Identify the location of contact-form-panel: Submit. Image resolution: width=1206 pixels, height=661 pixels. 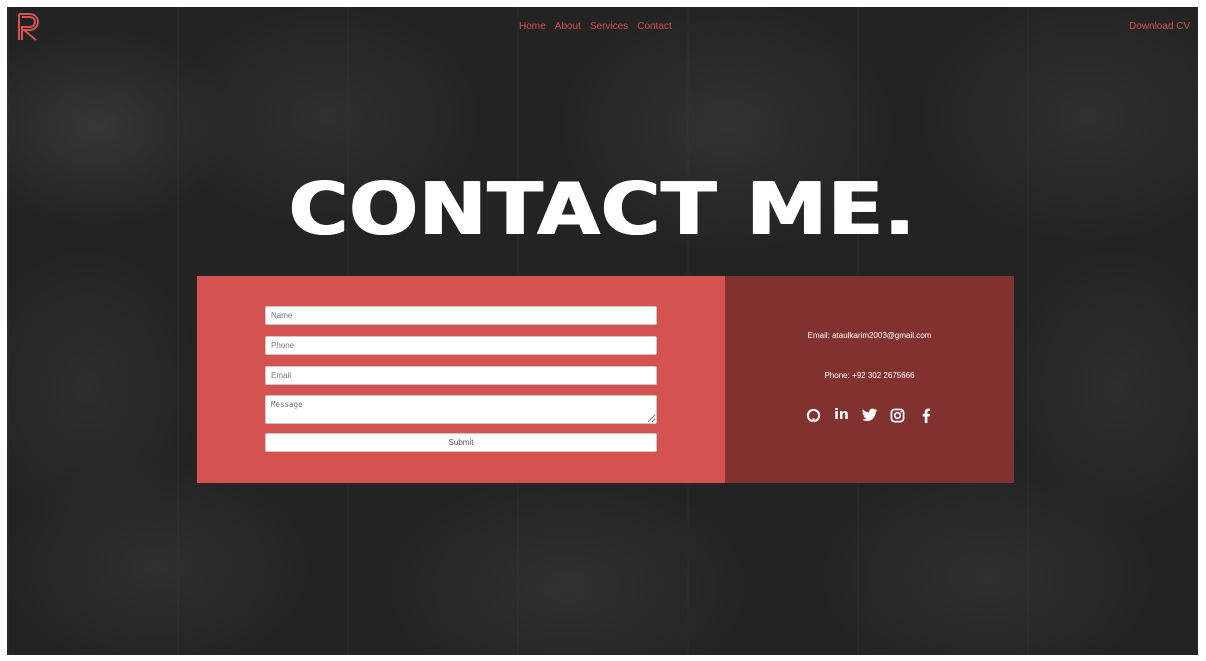
(461, 379).